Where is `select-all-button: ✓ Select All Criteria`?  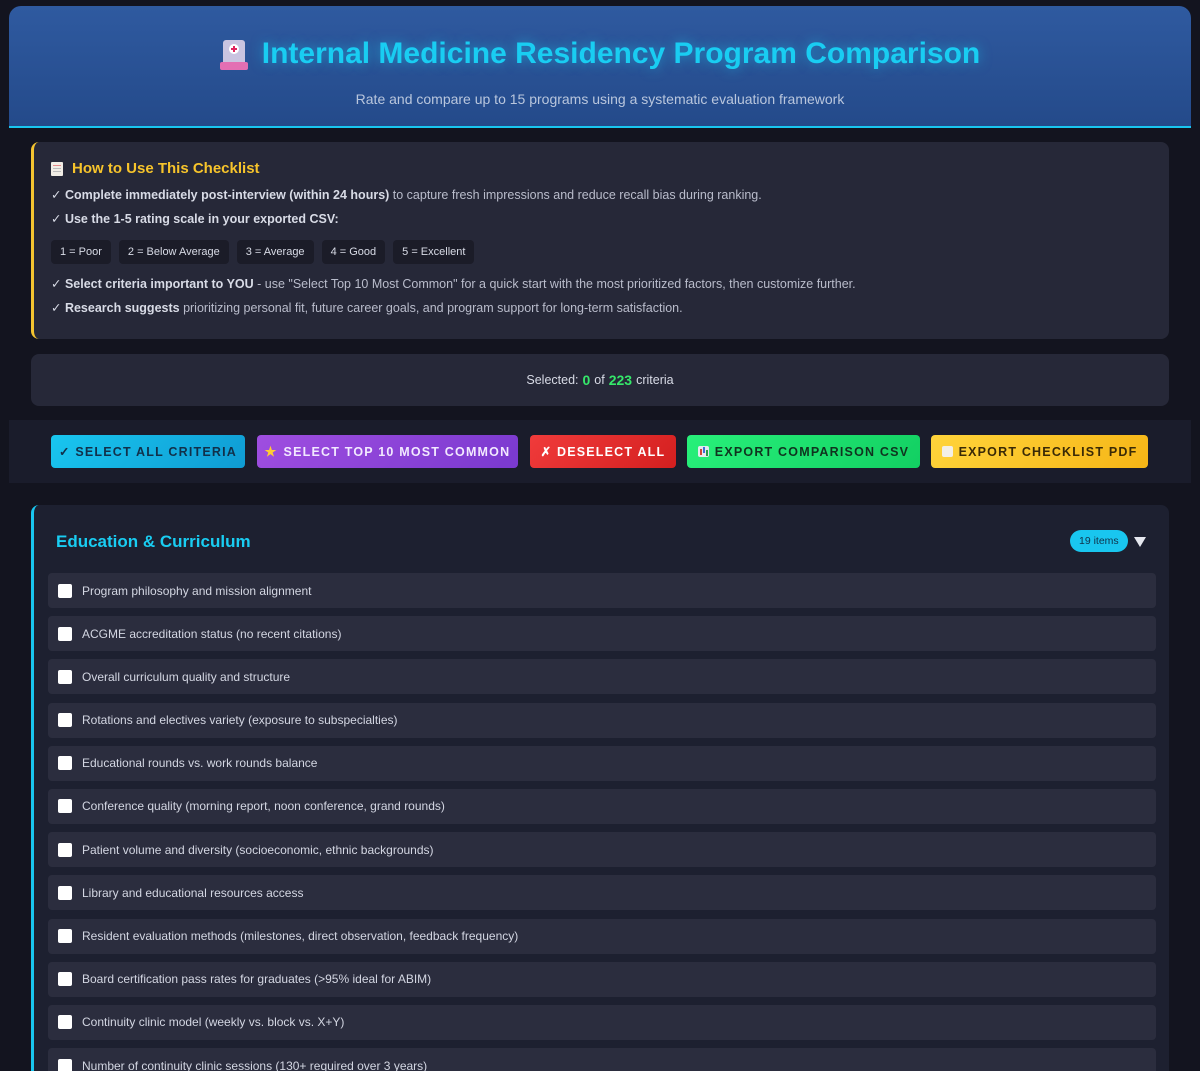 select-all-button: ✓ Select All Criteria is located at coordinates (148, 451).